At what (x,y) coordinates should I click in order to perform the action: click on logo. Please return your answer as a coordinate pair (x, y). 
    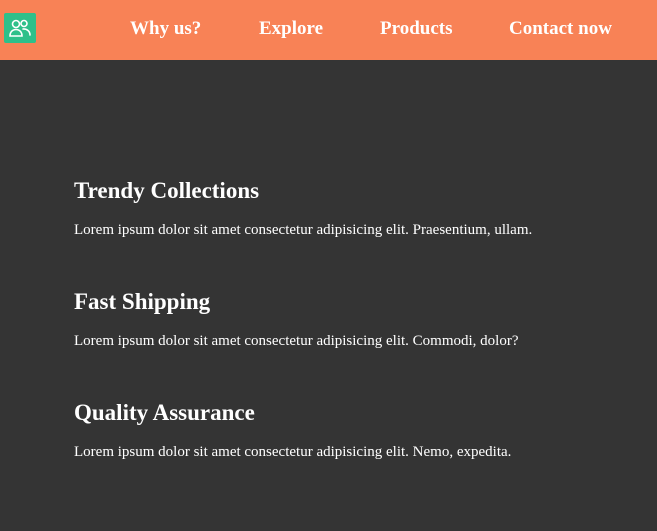
    Looking at the image, I should click on (20, 28).